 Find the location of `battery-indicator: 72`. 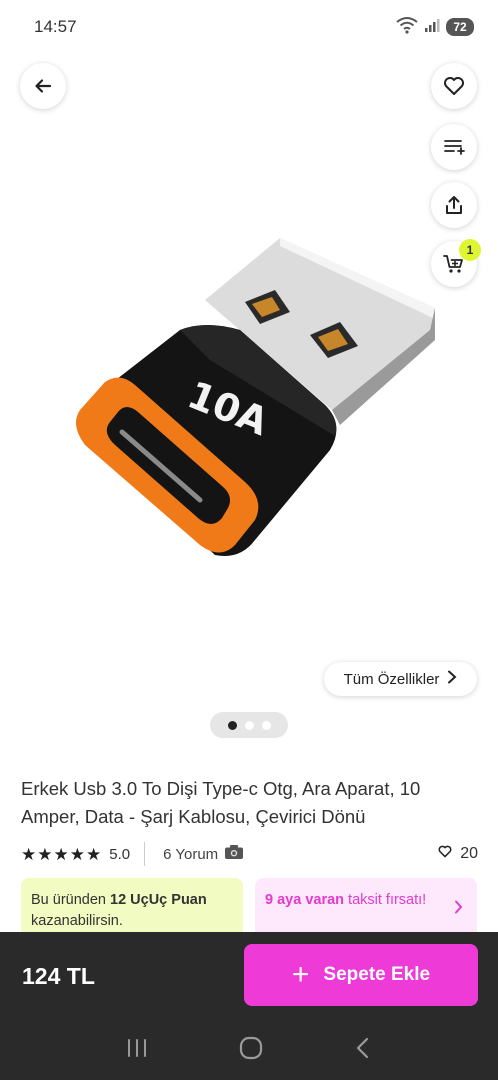

battery-indicator: 72 is located at coordinates (460, 27).